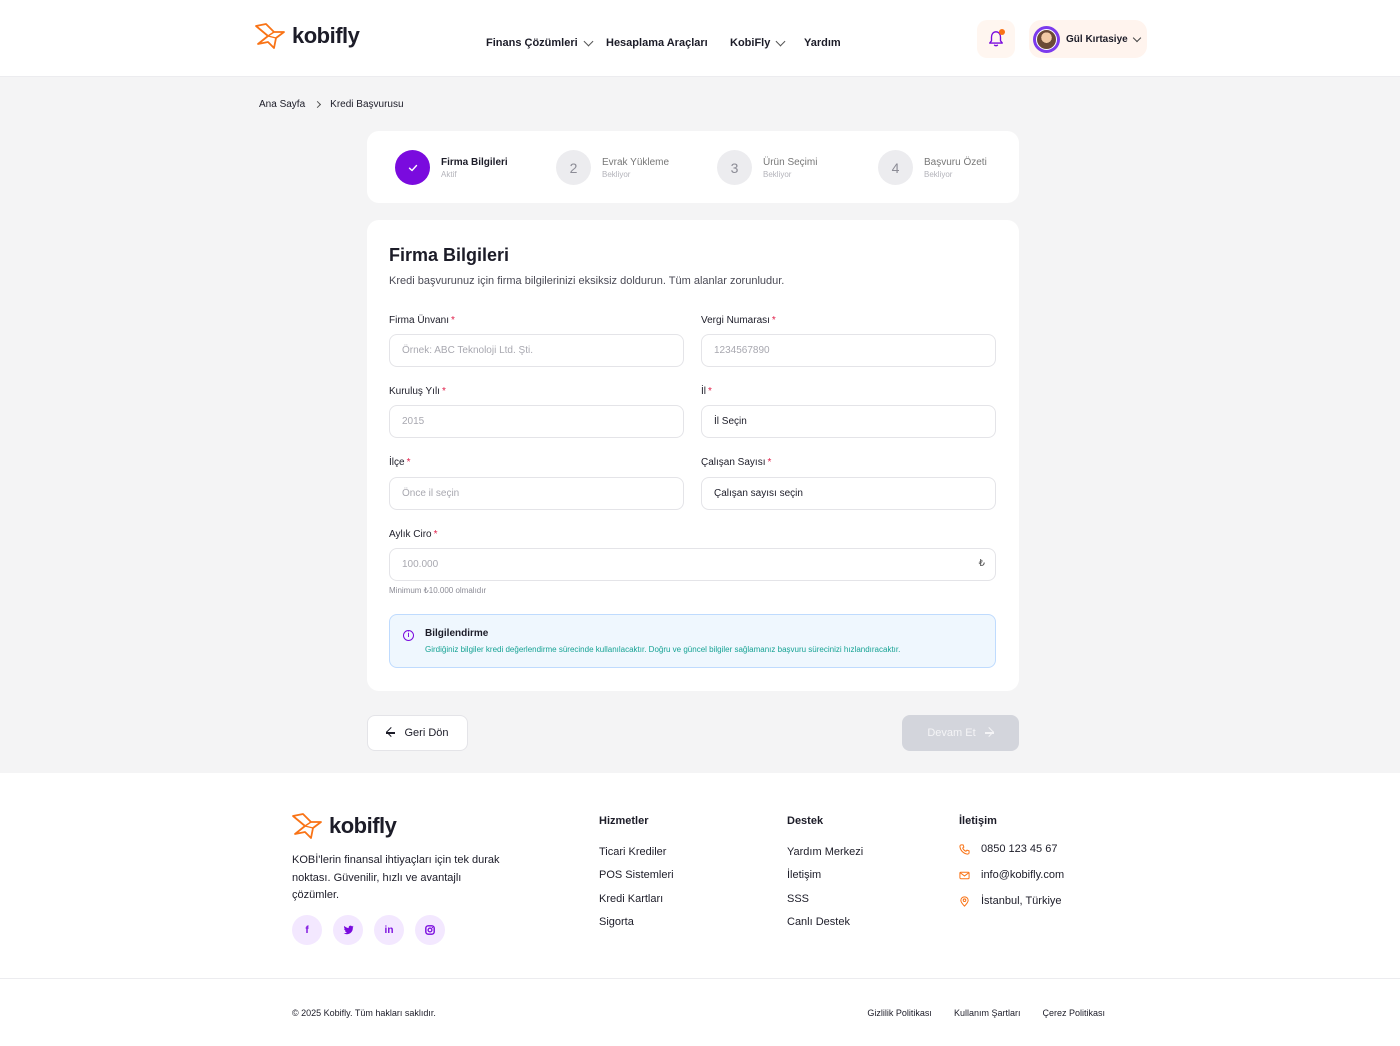  Describe the element at coordinates (996, 39) in the screenshot. I see `notification-button` at that location.